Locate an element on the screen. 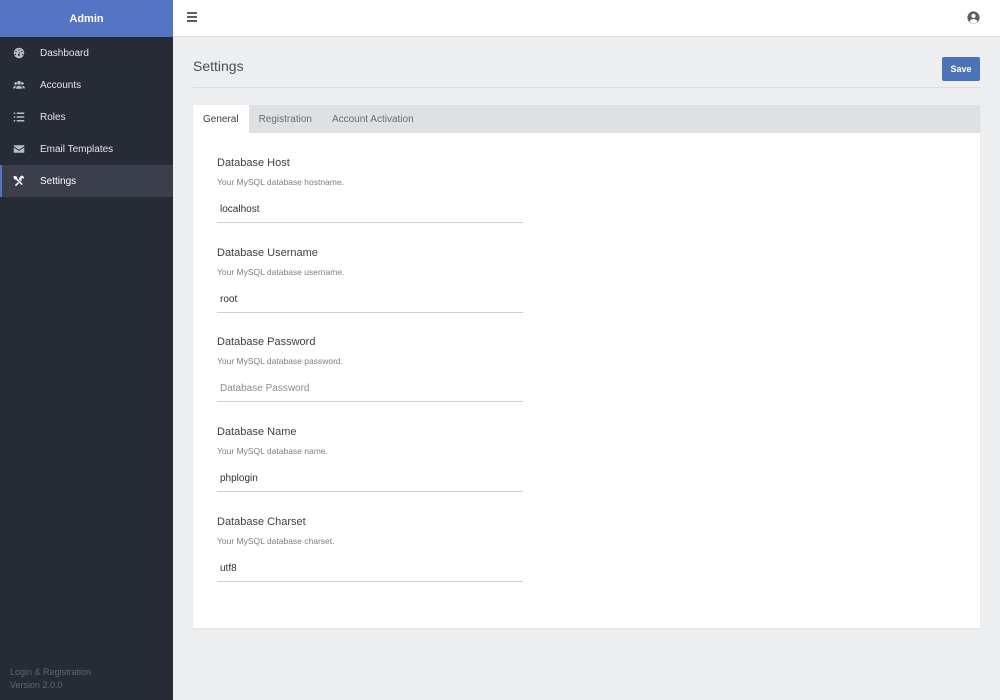  field-help: Your MySQL database password. is located at coordinates (280, 361).